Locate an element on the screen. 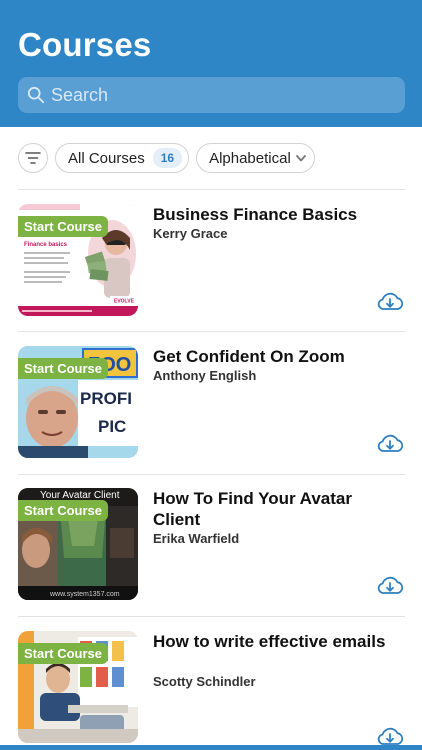 Image resolution: width=422 pixels, height=750 pixels. tab-bar-edge is located at coordinates (211, 747).